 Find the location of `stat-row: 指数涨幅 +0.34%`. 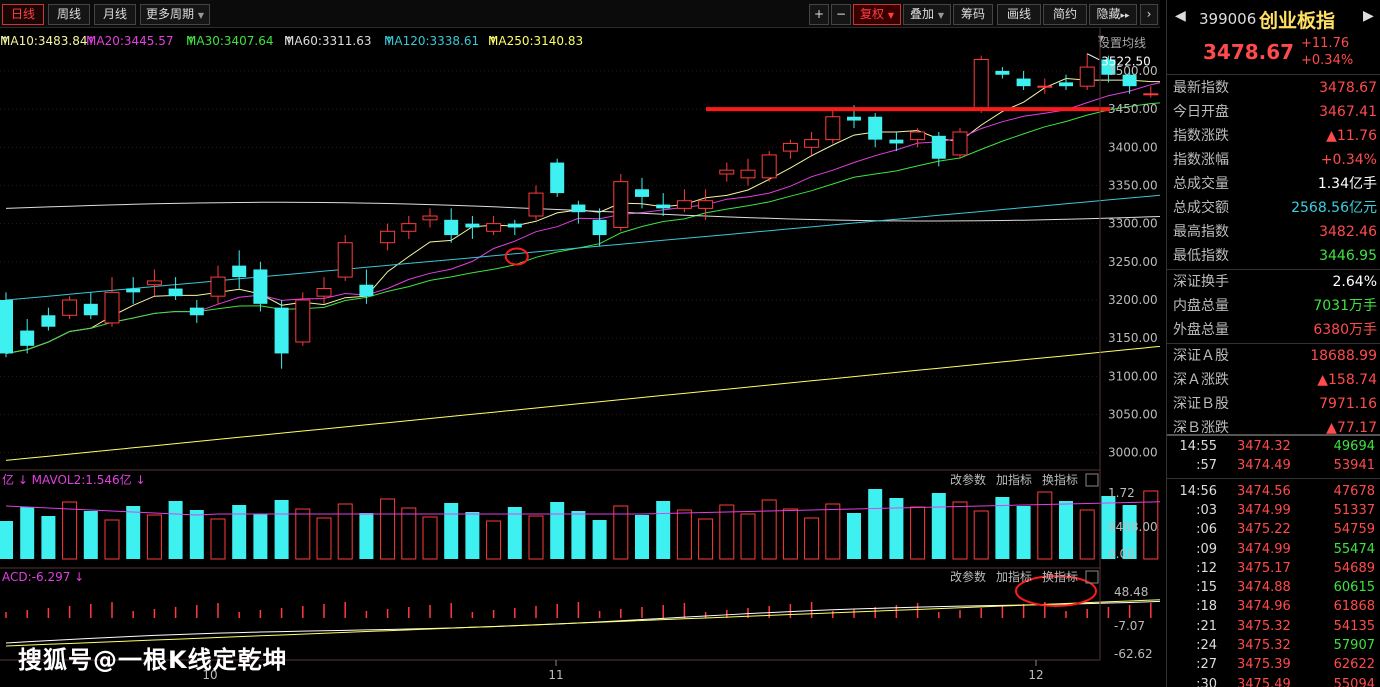

stat-row: 指数涨幅 +0.34% is located at coordinates (1275, 160).